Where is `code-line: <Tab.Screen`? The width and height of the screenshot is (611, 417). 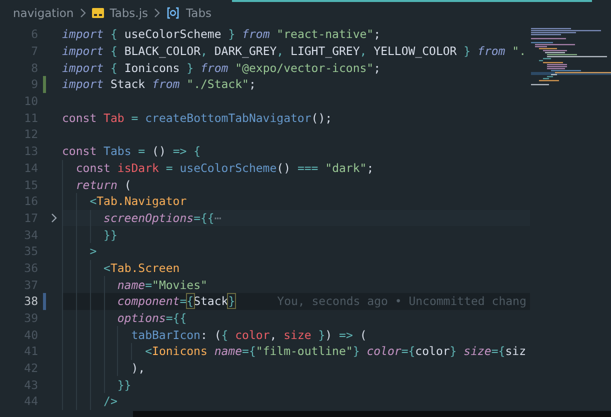
code-line: <Tab.Screen is located at coordinates (141, 267).